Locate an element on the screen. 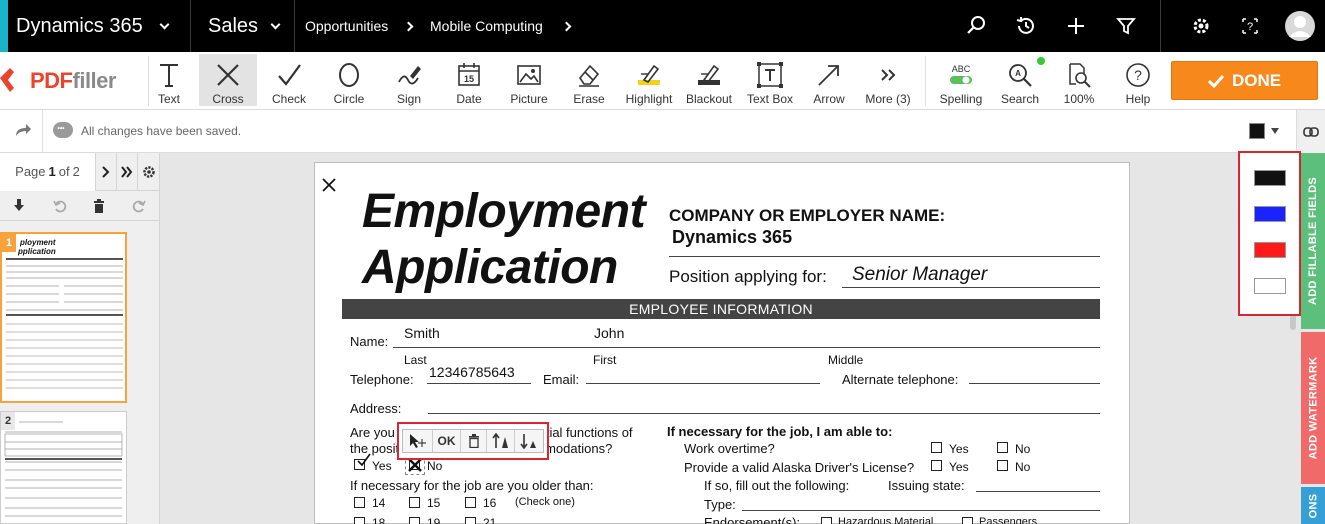  tool-blackout-button: Blackout is located at coordinates (709, 80).